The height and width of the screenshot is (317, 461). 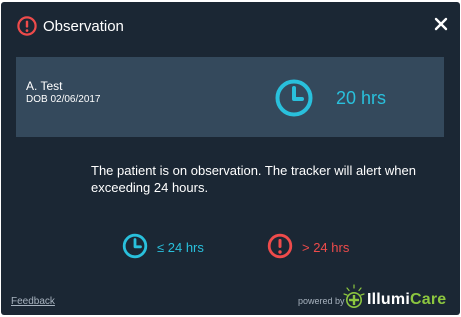 I want to click on powered-by-text: powered by, so click(x=321, y=301).